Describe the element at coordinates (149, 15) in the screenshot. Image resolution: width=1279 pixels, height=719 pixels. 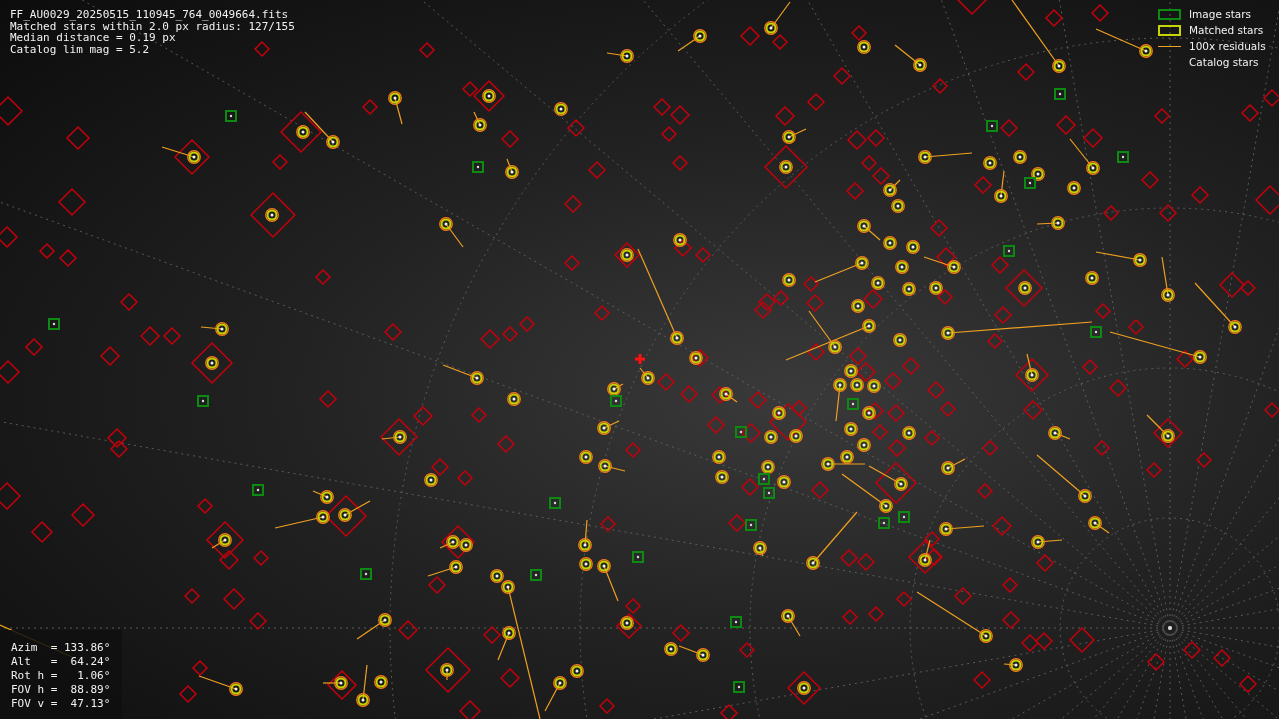
I see `info-text: FF_AU0029_20250515_110945_764_0049664.fits` at that location.